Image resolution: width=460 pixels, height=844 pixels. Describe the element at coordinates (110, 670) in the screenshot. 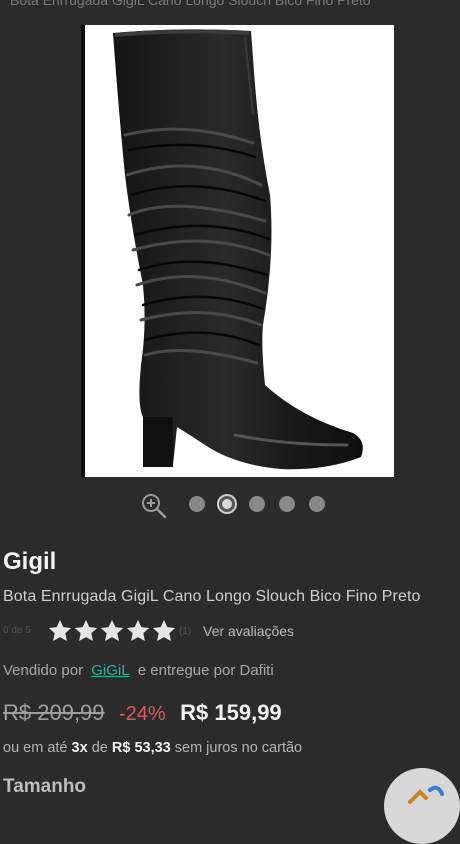

I see `seller-link: GiGiL` at that location.